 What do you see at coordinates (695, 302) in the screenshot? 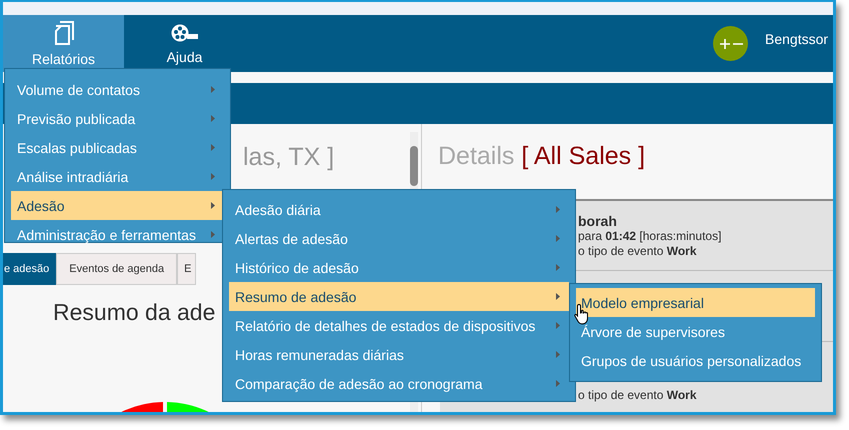
I see `menu-item: Modelo empresarial` at bounding box center [695, 302].